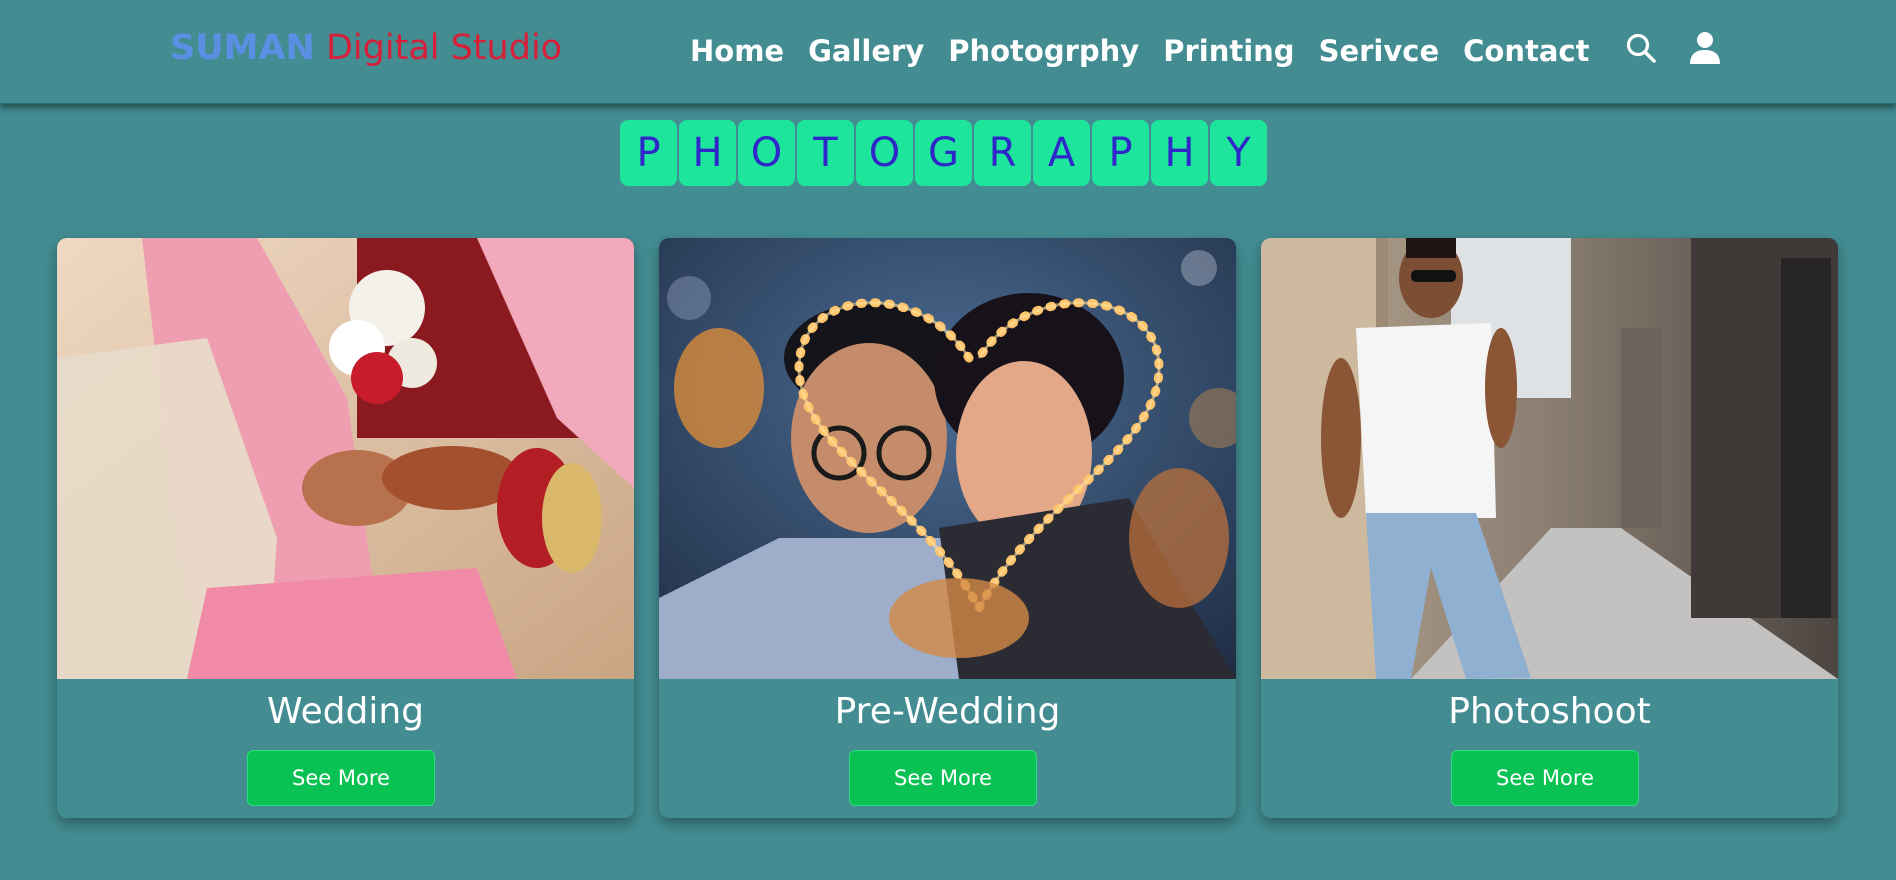 This screenshot has width=1896, height=880. I want to click on card-title: Wedding, so click(345, 711).